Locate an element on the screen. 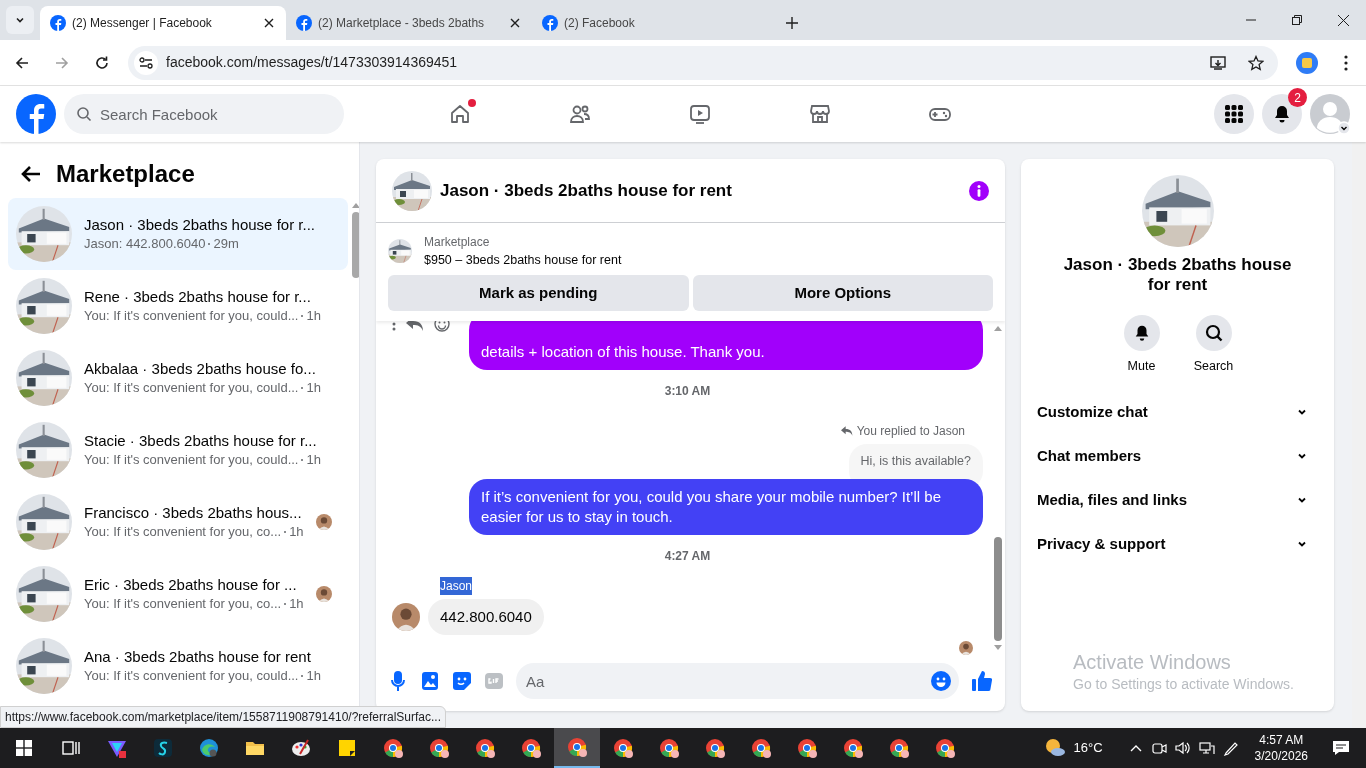 This screenshot has width=1366, height=768. tab-title: (2) Messenger | Facebook is located at coordinates (142, 23).